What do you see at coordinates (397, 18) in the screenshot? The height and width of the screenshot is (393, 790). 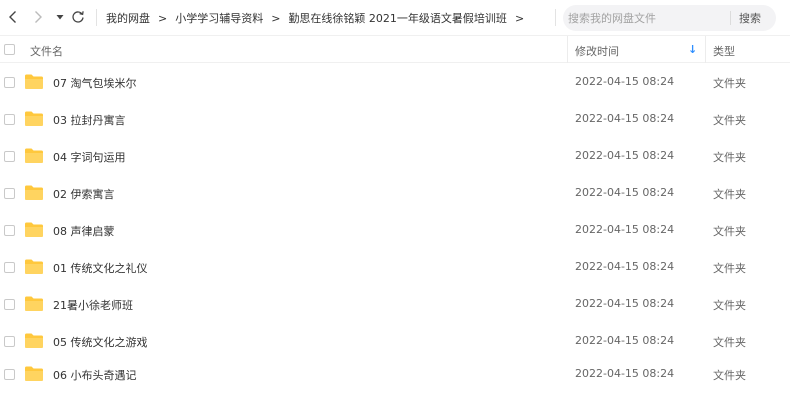 I see `breadcrumb-item-current-folder: 勤思在线徐铭颖 2021一年级语文暑假培训班` at bounding box center [397, 18].